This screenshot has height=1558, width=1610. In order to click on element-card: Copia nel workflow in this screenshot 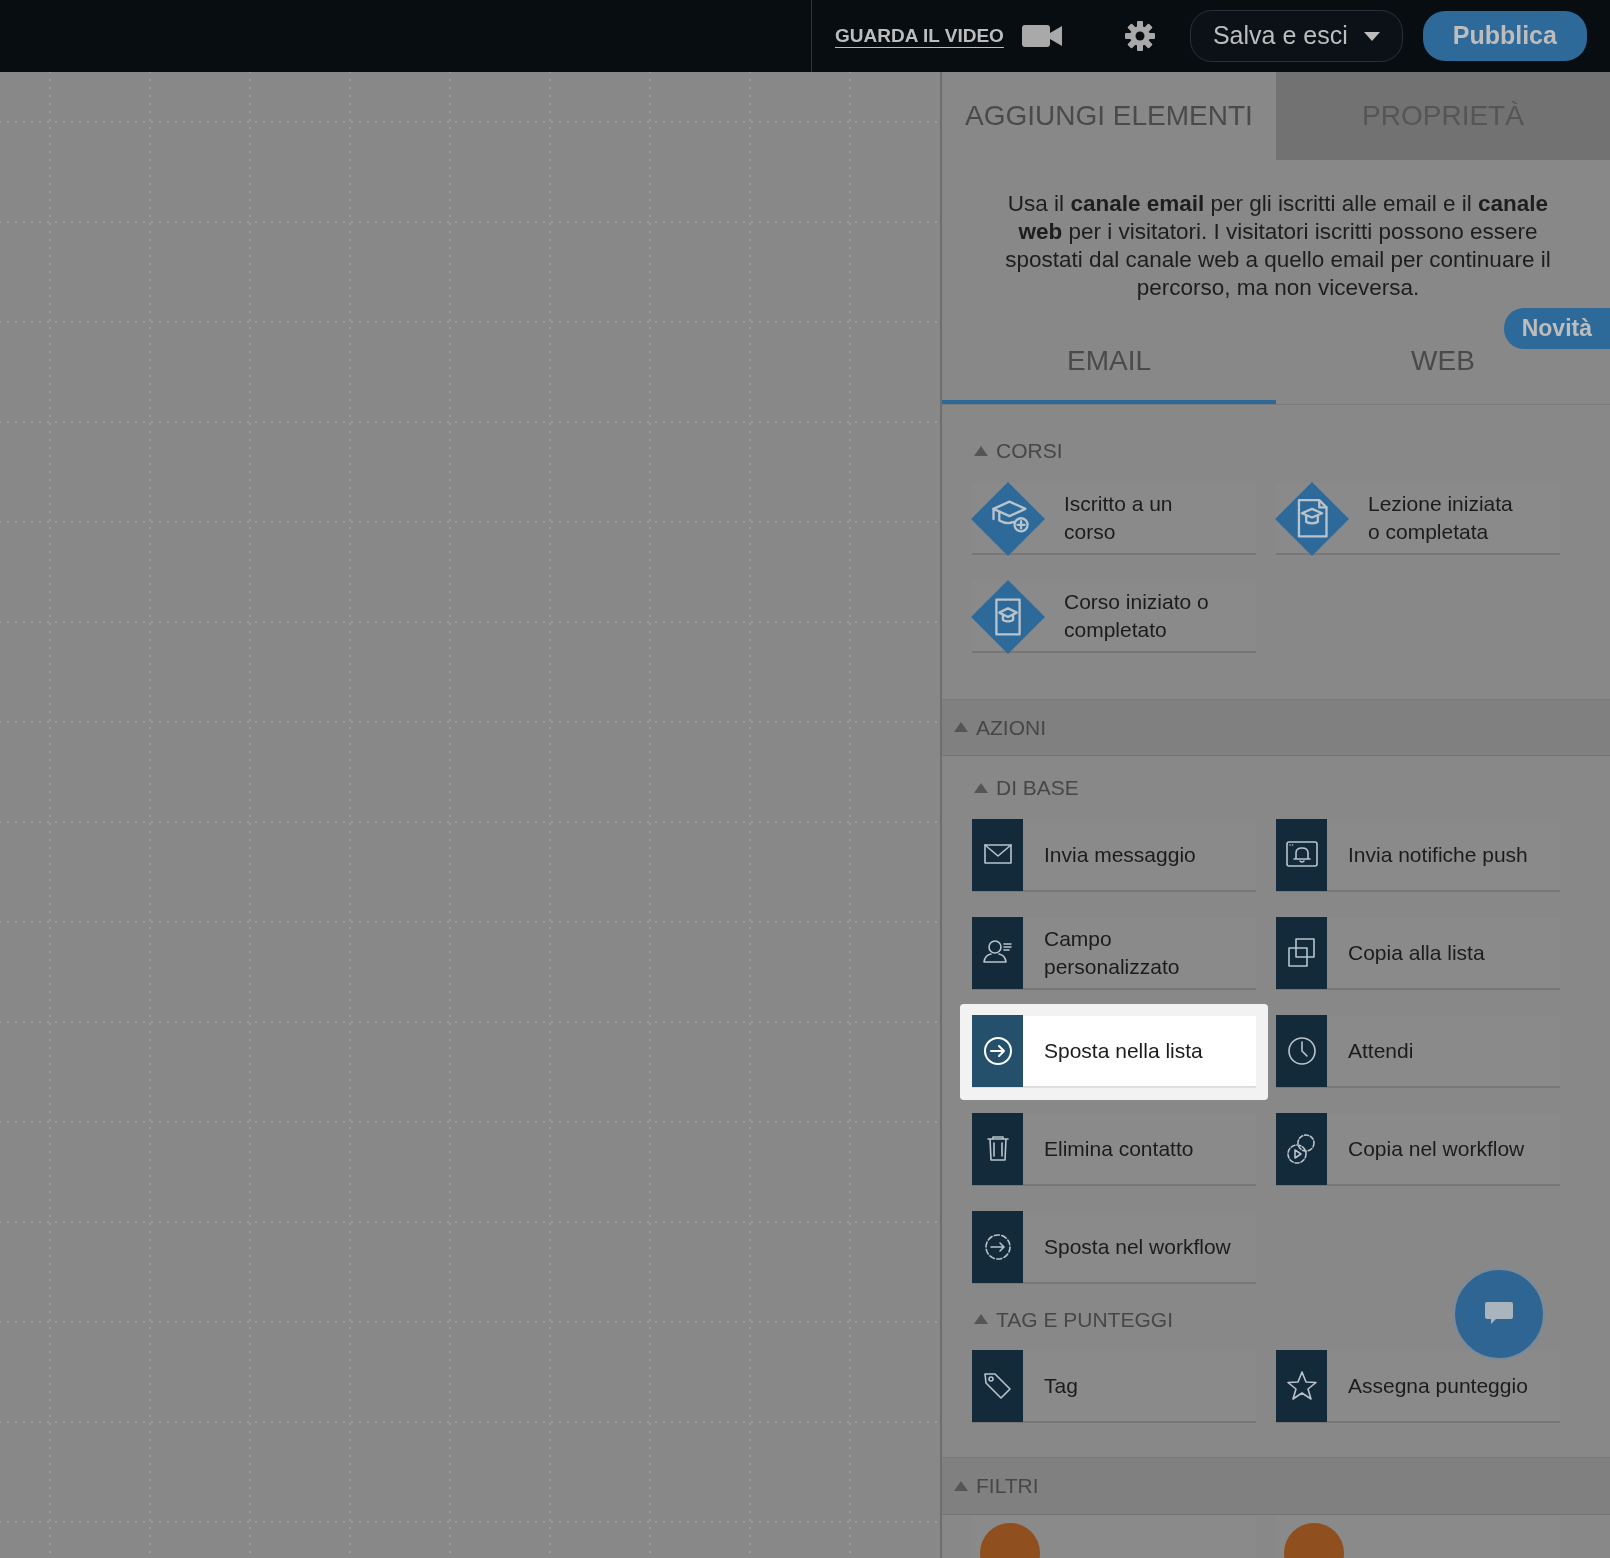, I will do `click(1418, 1149)`.